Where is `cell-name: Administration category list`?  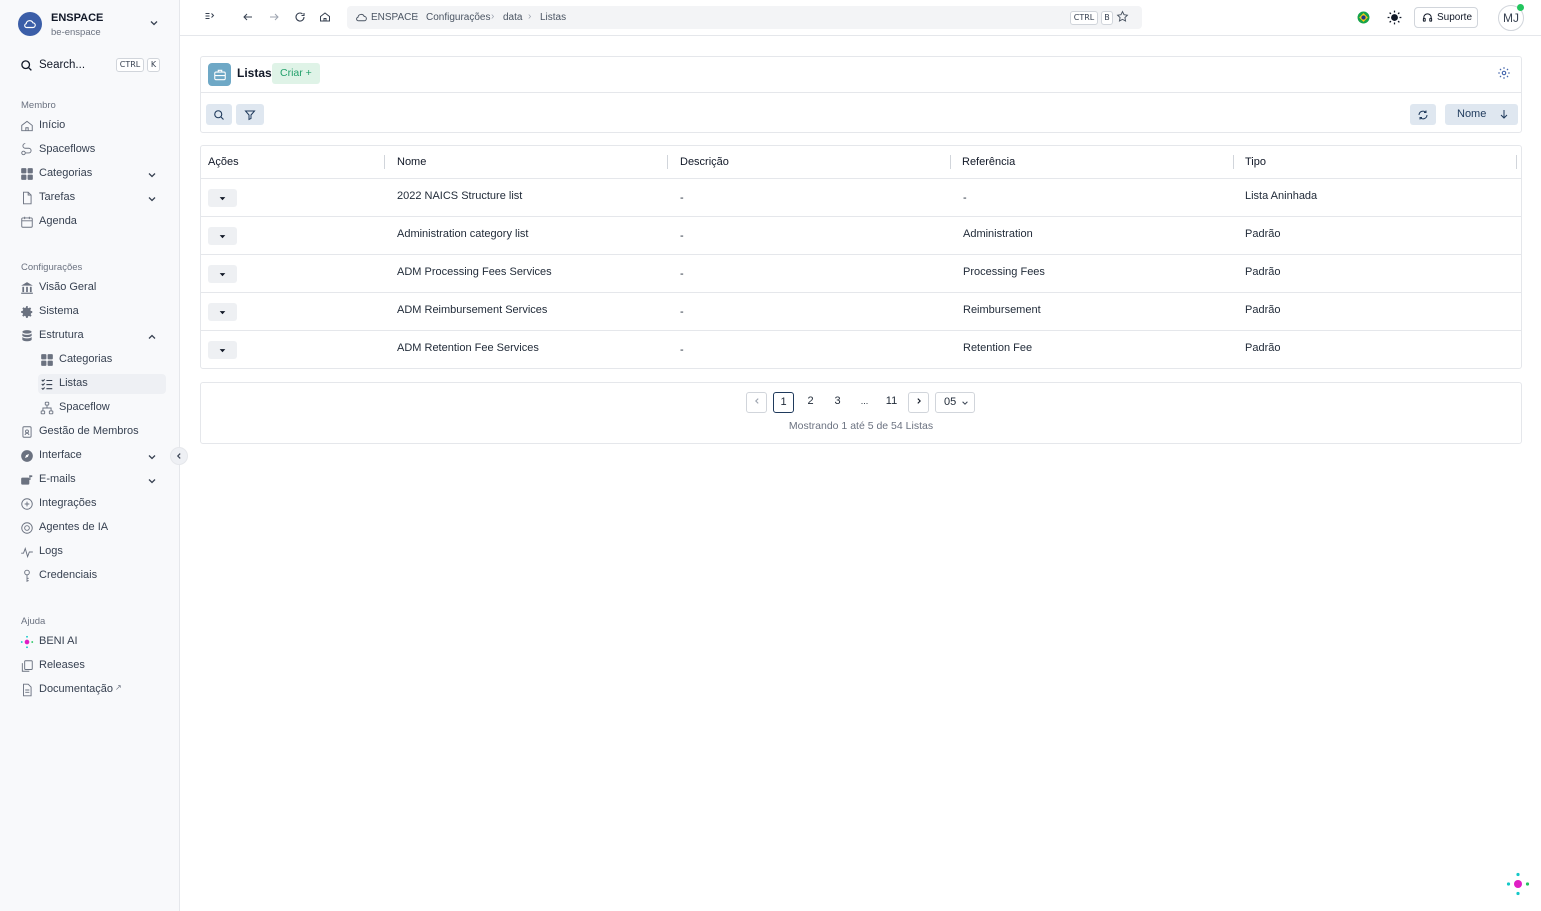
cell-name: Administration category list is located at coordinates (463, 234).